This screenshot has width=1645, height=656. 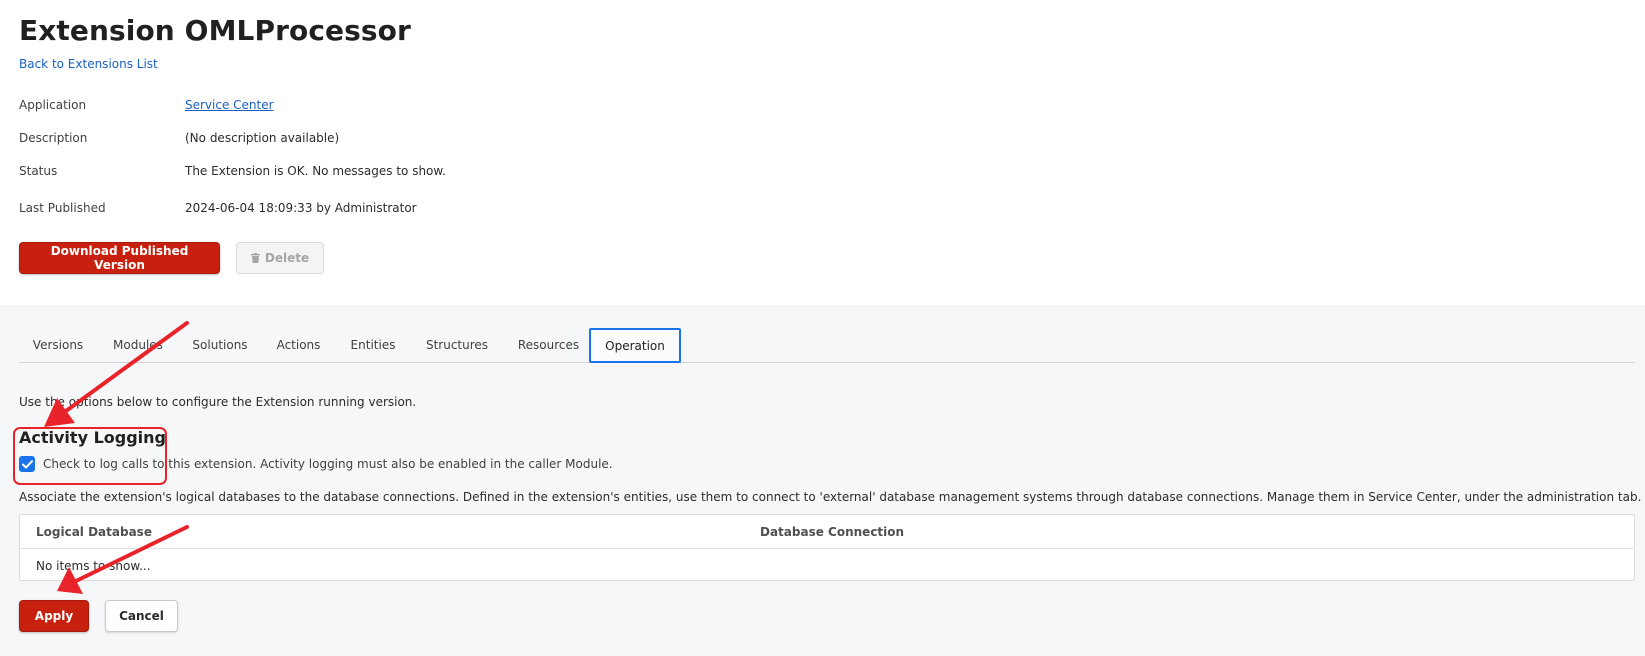 I want to click on trash-icon, so click(x=255, y=258).